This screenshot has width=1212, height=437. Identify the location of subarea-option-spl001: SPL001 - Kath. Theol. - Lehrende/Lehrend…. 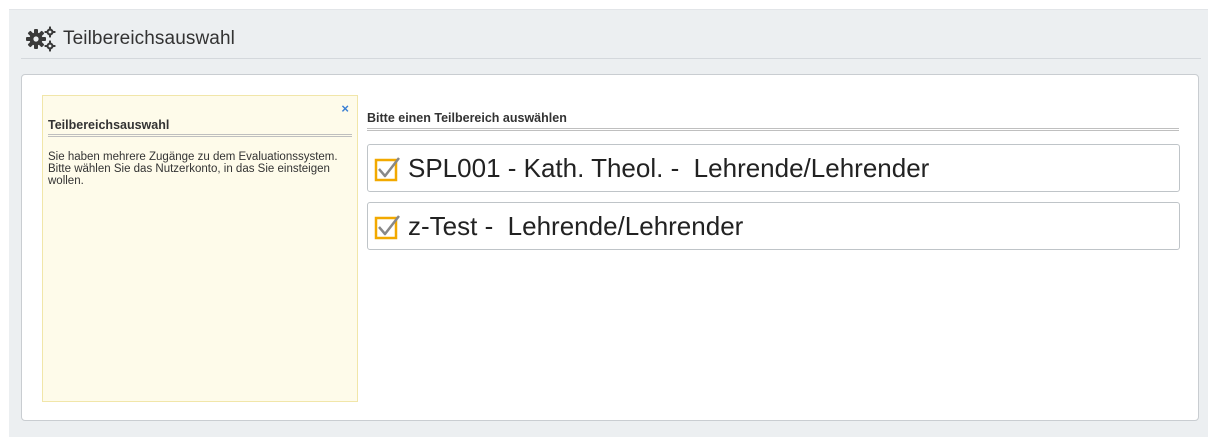
(773, 168).